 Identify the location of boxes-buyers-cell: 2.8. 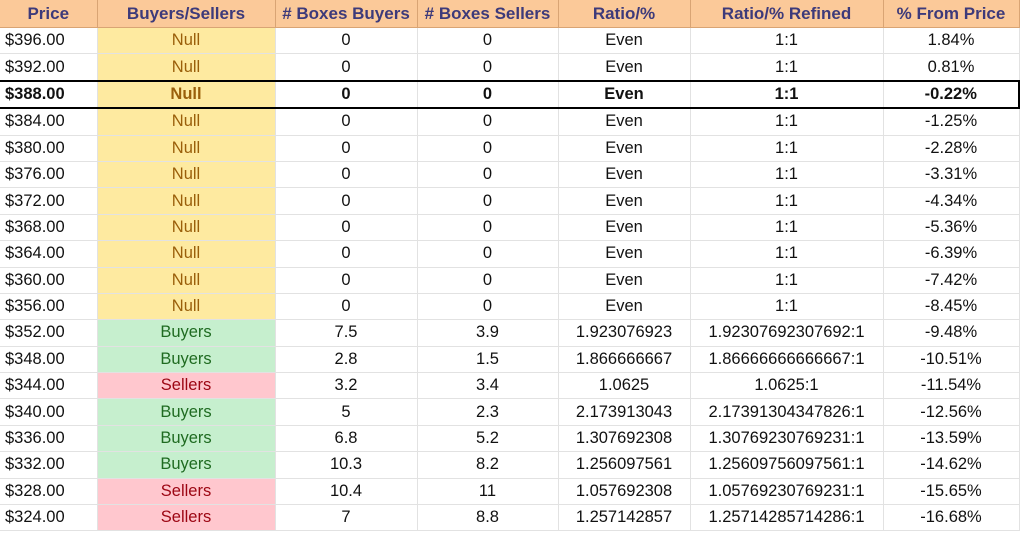
(346, 360).